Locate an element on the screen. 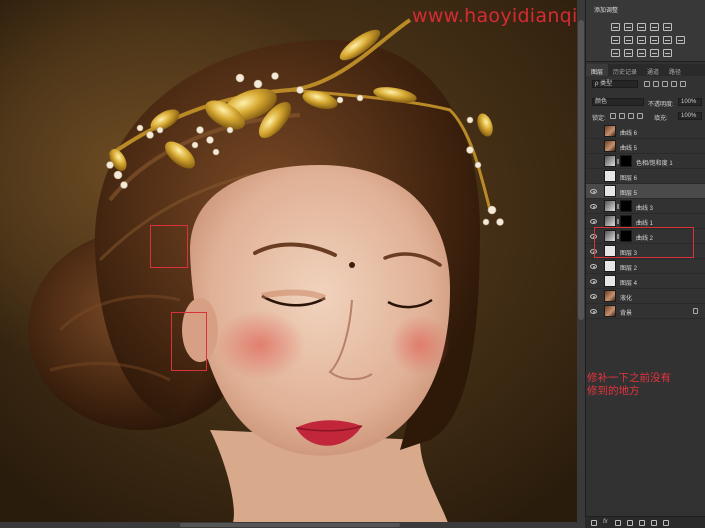 The image size is (705, 528). selective-color-icon is located at coordinates (667, 53).